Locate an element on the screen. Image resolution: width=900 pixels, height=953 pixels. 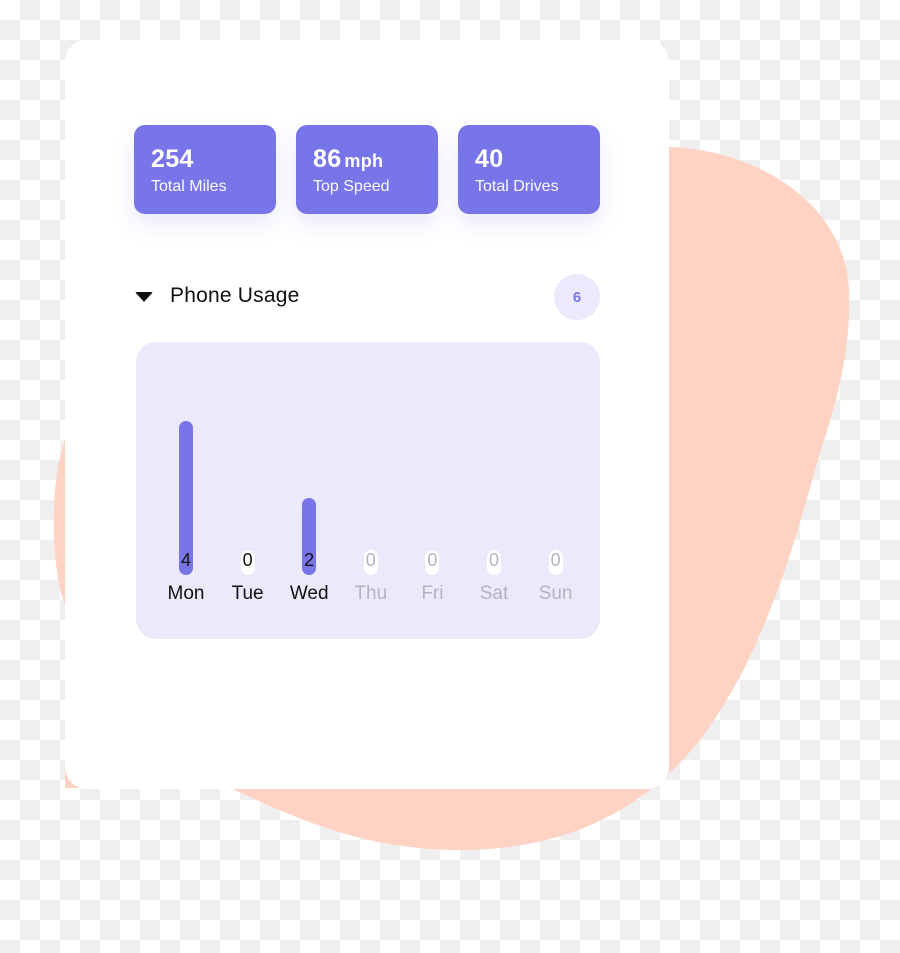
stat-total-miles: 254 Total Miles is located at coordinates (205, 169).